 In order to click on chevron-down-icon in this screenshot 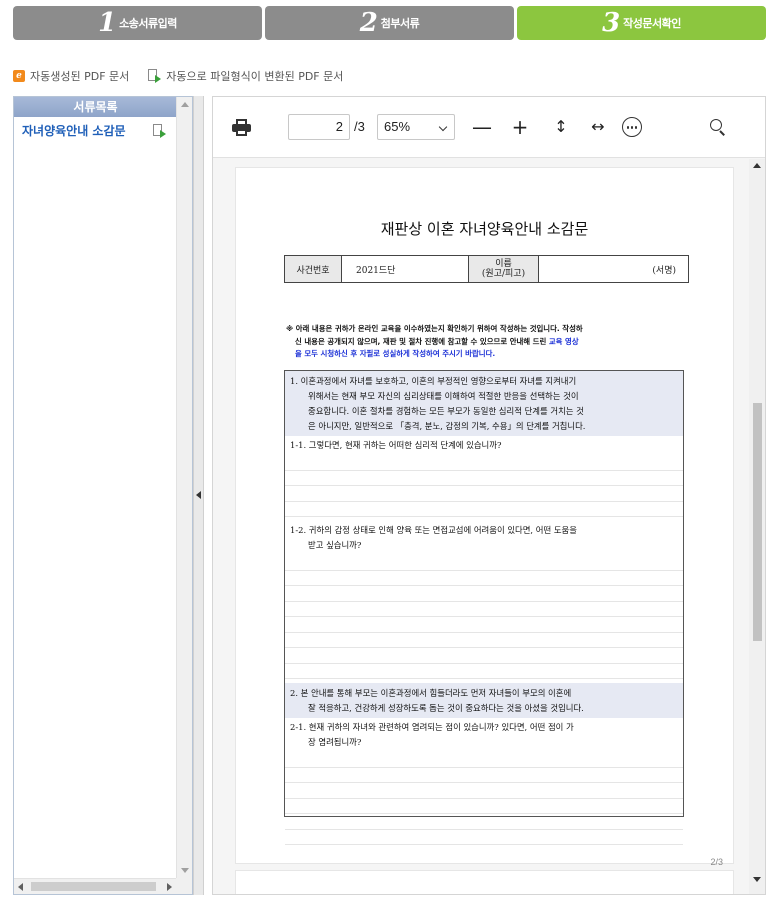, I will do `click(443, 127)`.